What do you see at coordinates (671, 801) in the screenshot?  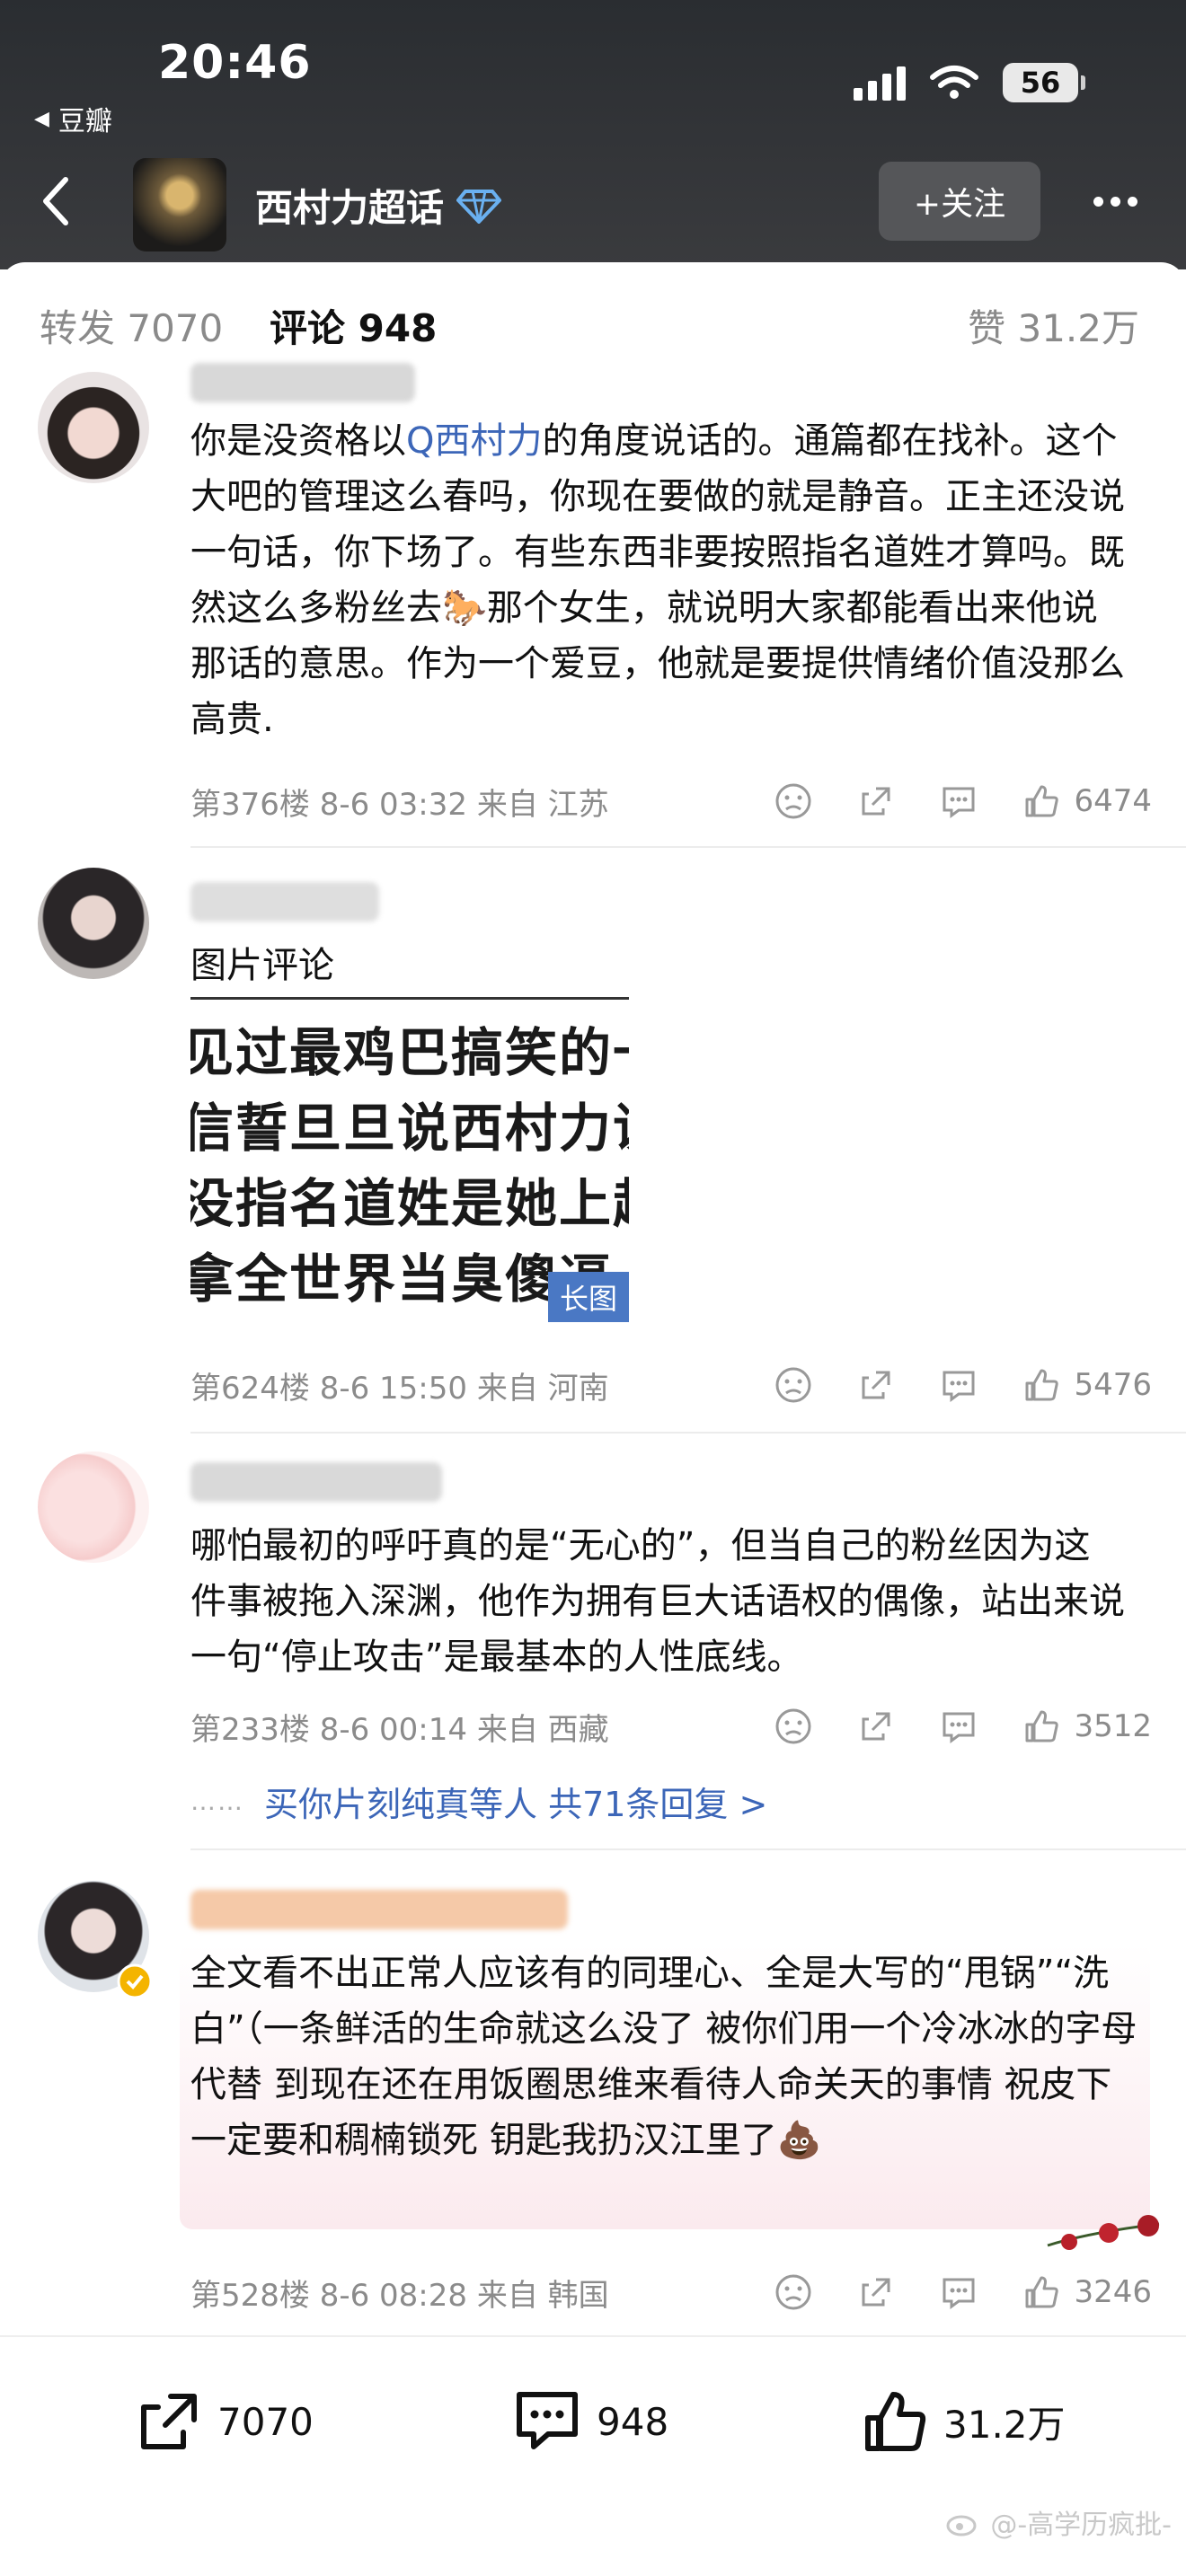 I see `comment-meta: 第376楼 8-6 03:32 来自 江苏 6474` at bounding box center [671, 801].